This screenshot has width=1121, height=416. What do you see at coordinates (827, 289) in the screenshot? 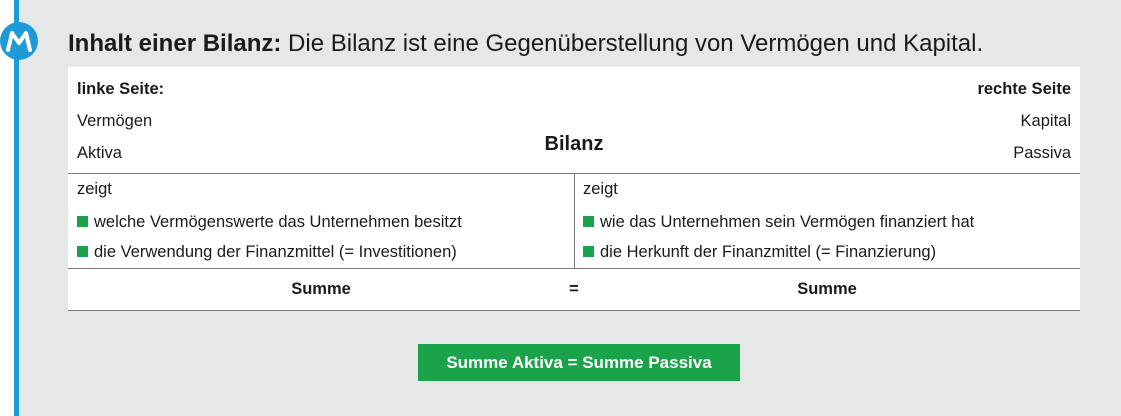
I see `sum-right: Summe` at bounding box center [827, 289].